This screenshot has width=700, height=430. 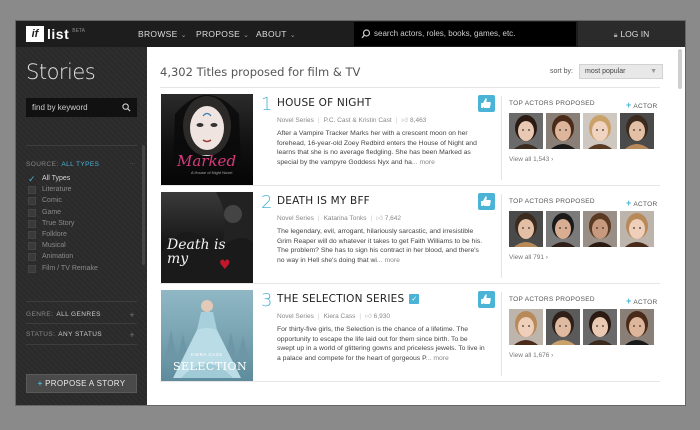 I want to click on nav-browse-label: BROWSE, so click(x=158, y=34).